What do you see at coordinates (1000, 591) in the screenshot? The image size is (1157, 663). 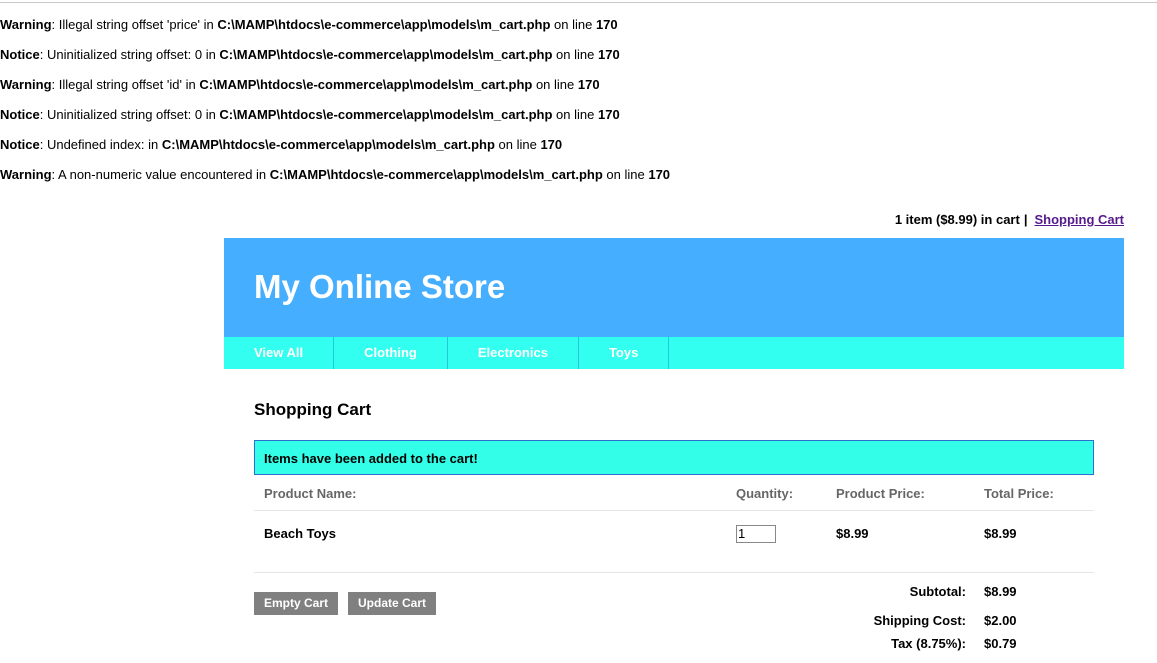 I see `subtotal-value: $8.99` at bounding box center [1000, 591].